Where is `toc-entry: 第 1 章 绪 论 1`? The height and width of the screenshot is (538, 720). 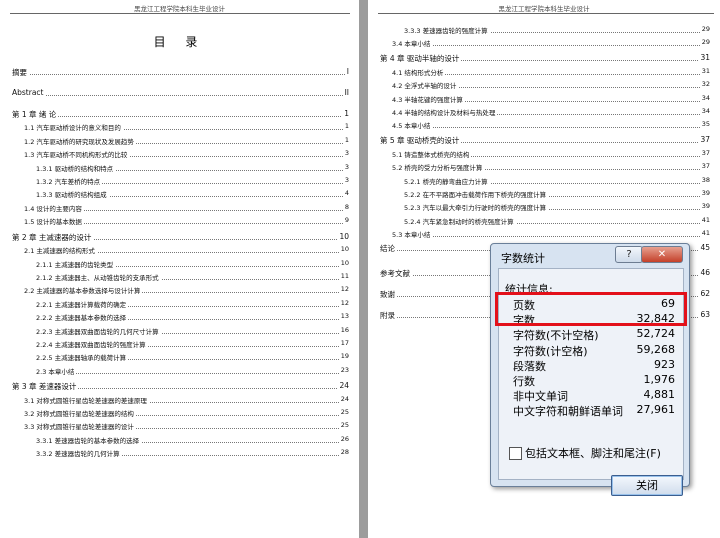 toc-entry: 第 1 章 绪 论 1 is located at coordinates (180, 114).